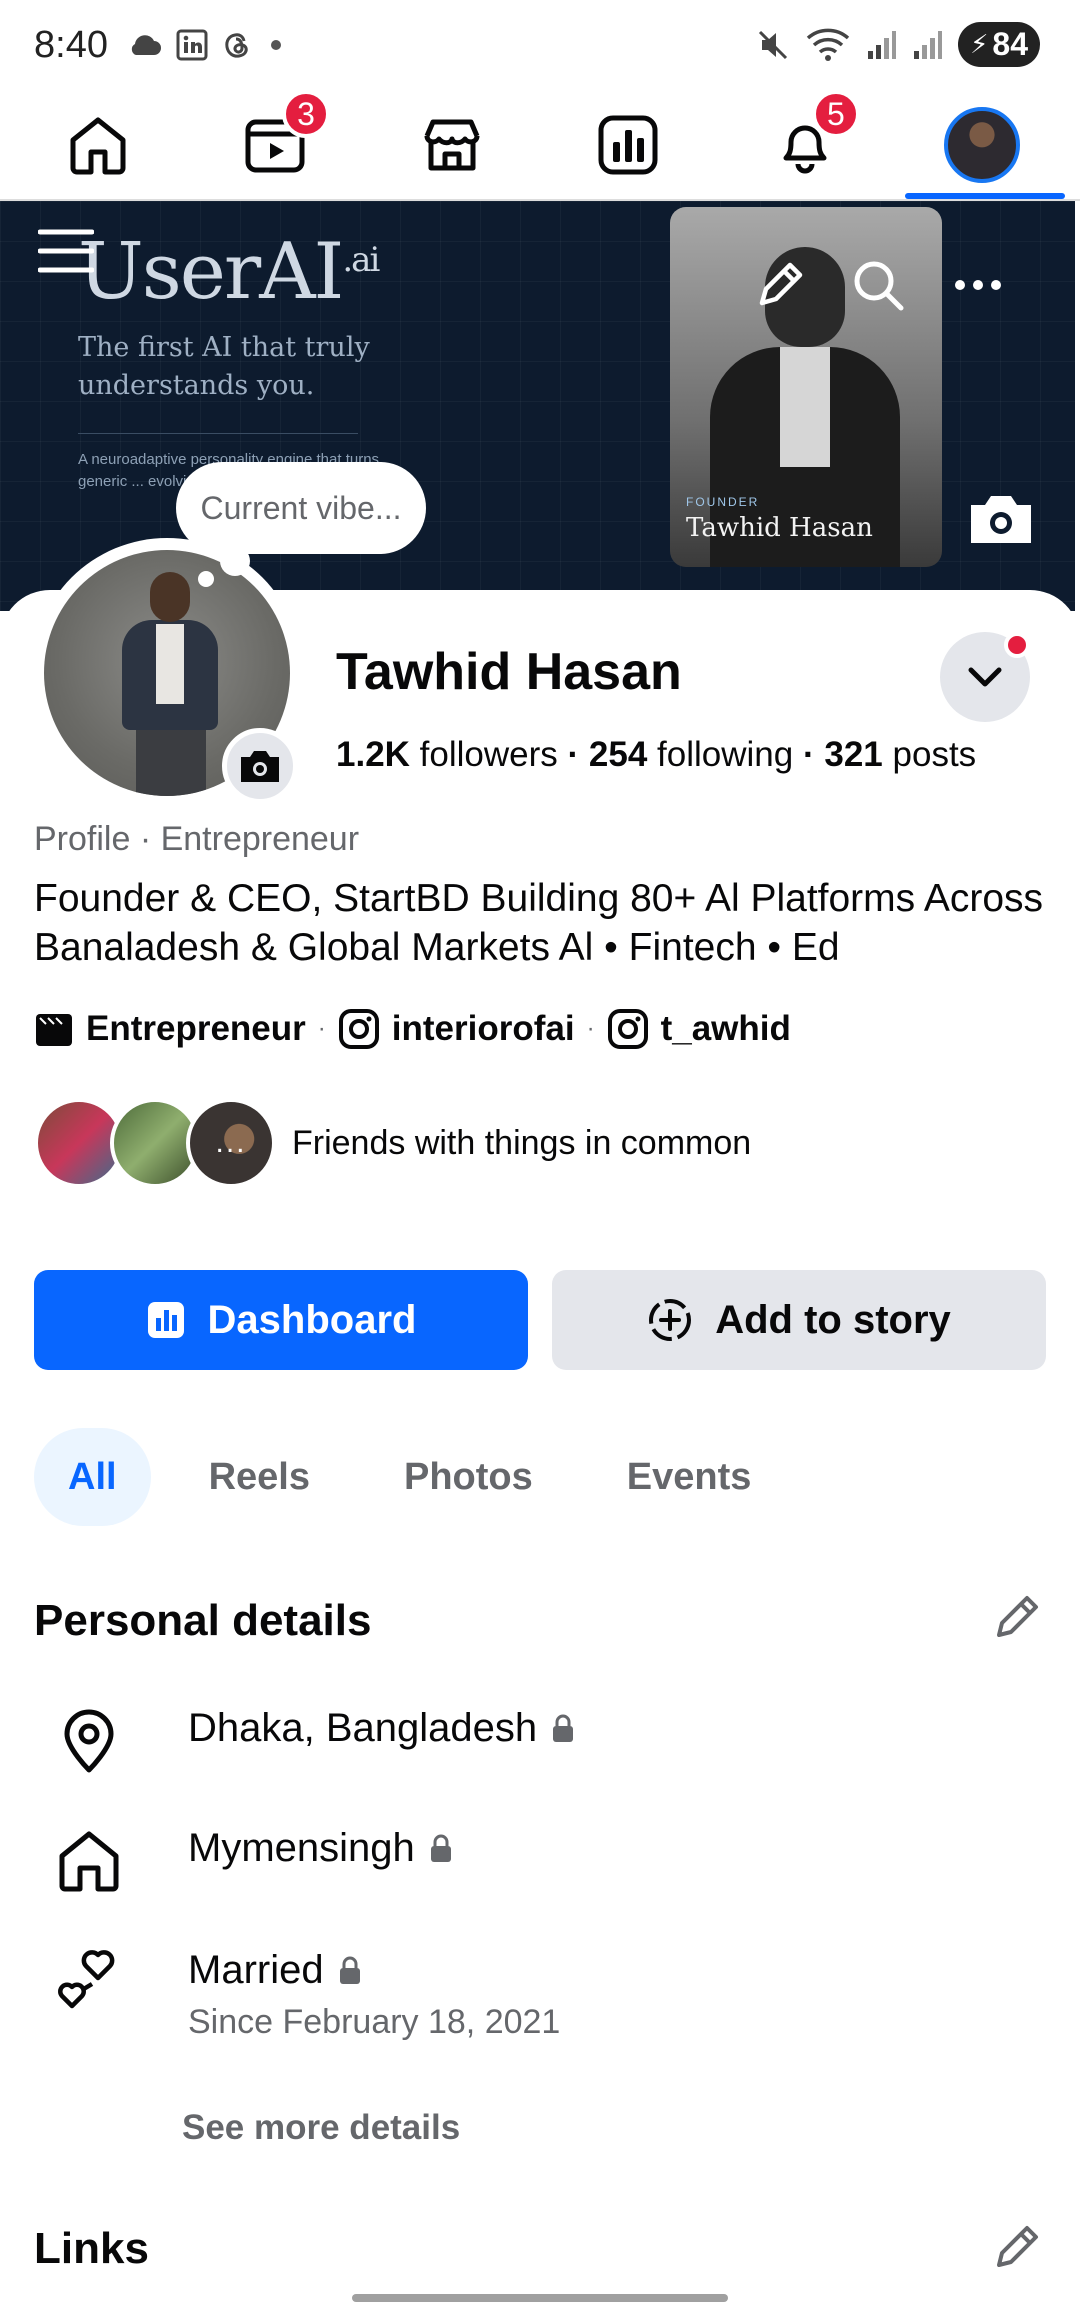 The image size is (1080, 2316). Describe the element at coordinates (373, 754) in the screenshot. I see `followers-count: 1.2K` at that location.